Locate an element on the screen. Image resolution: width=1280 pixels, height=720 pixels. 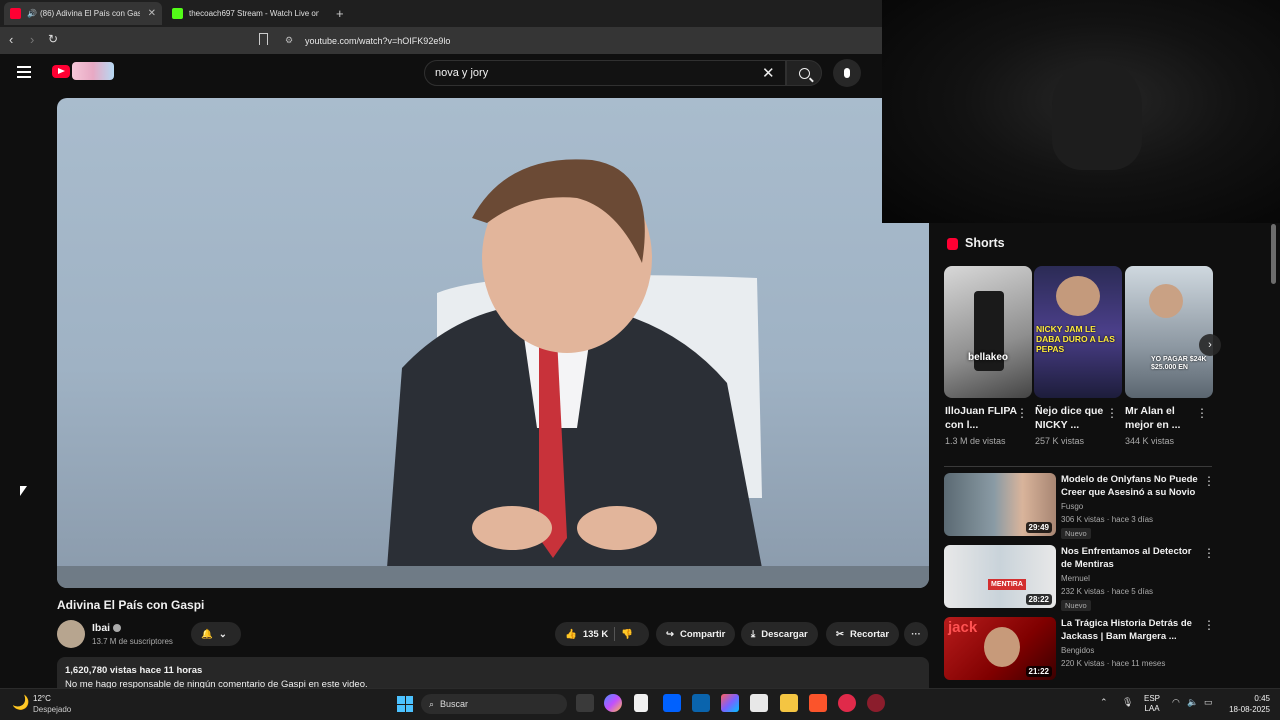
video-thumbnail: jack 21:22 is located at coordinates (1000, 648).